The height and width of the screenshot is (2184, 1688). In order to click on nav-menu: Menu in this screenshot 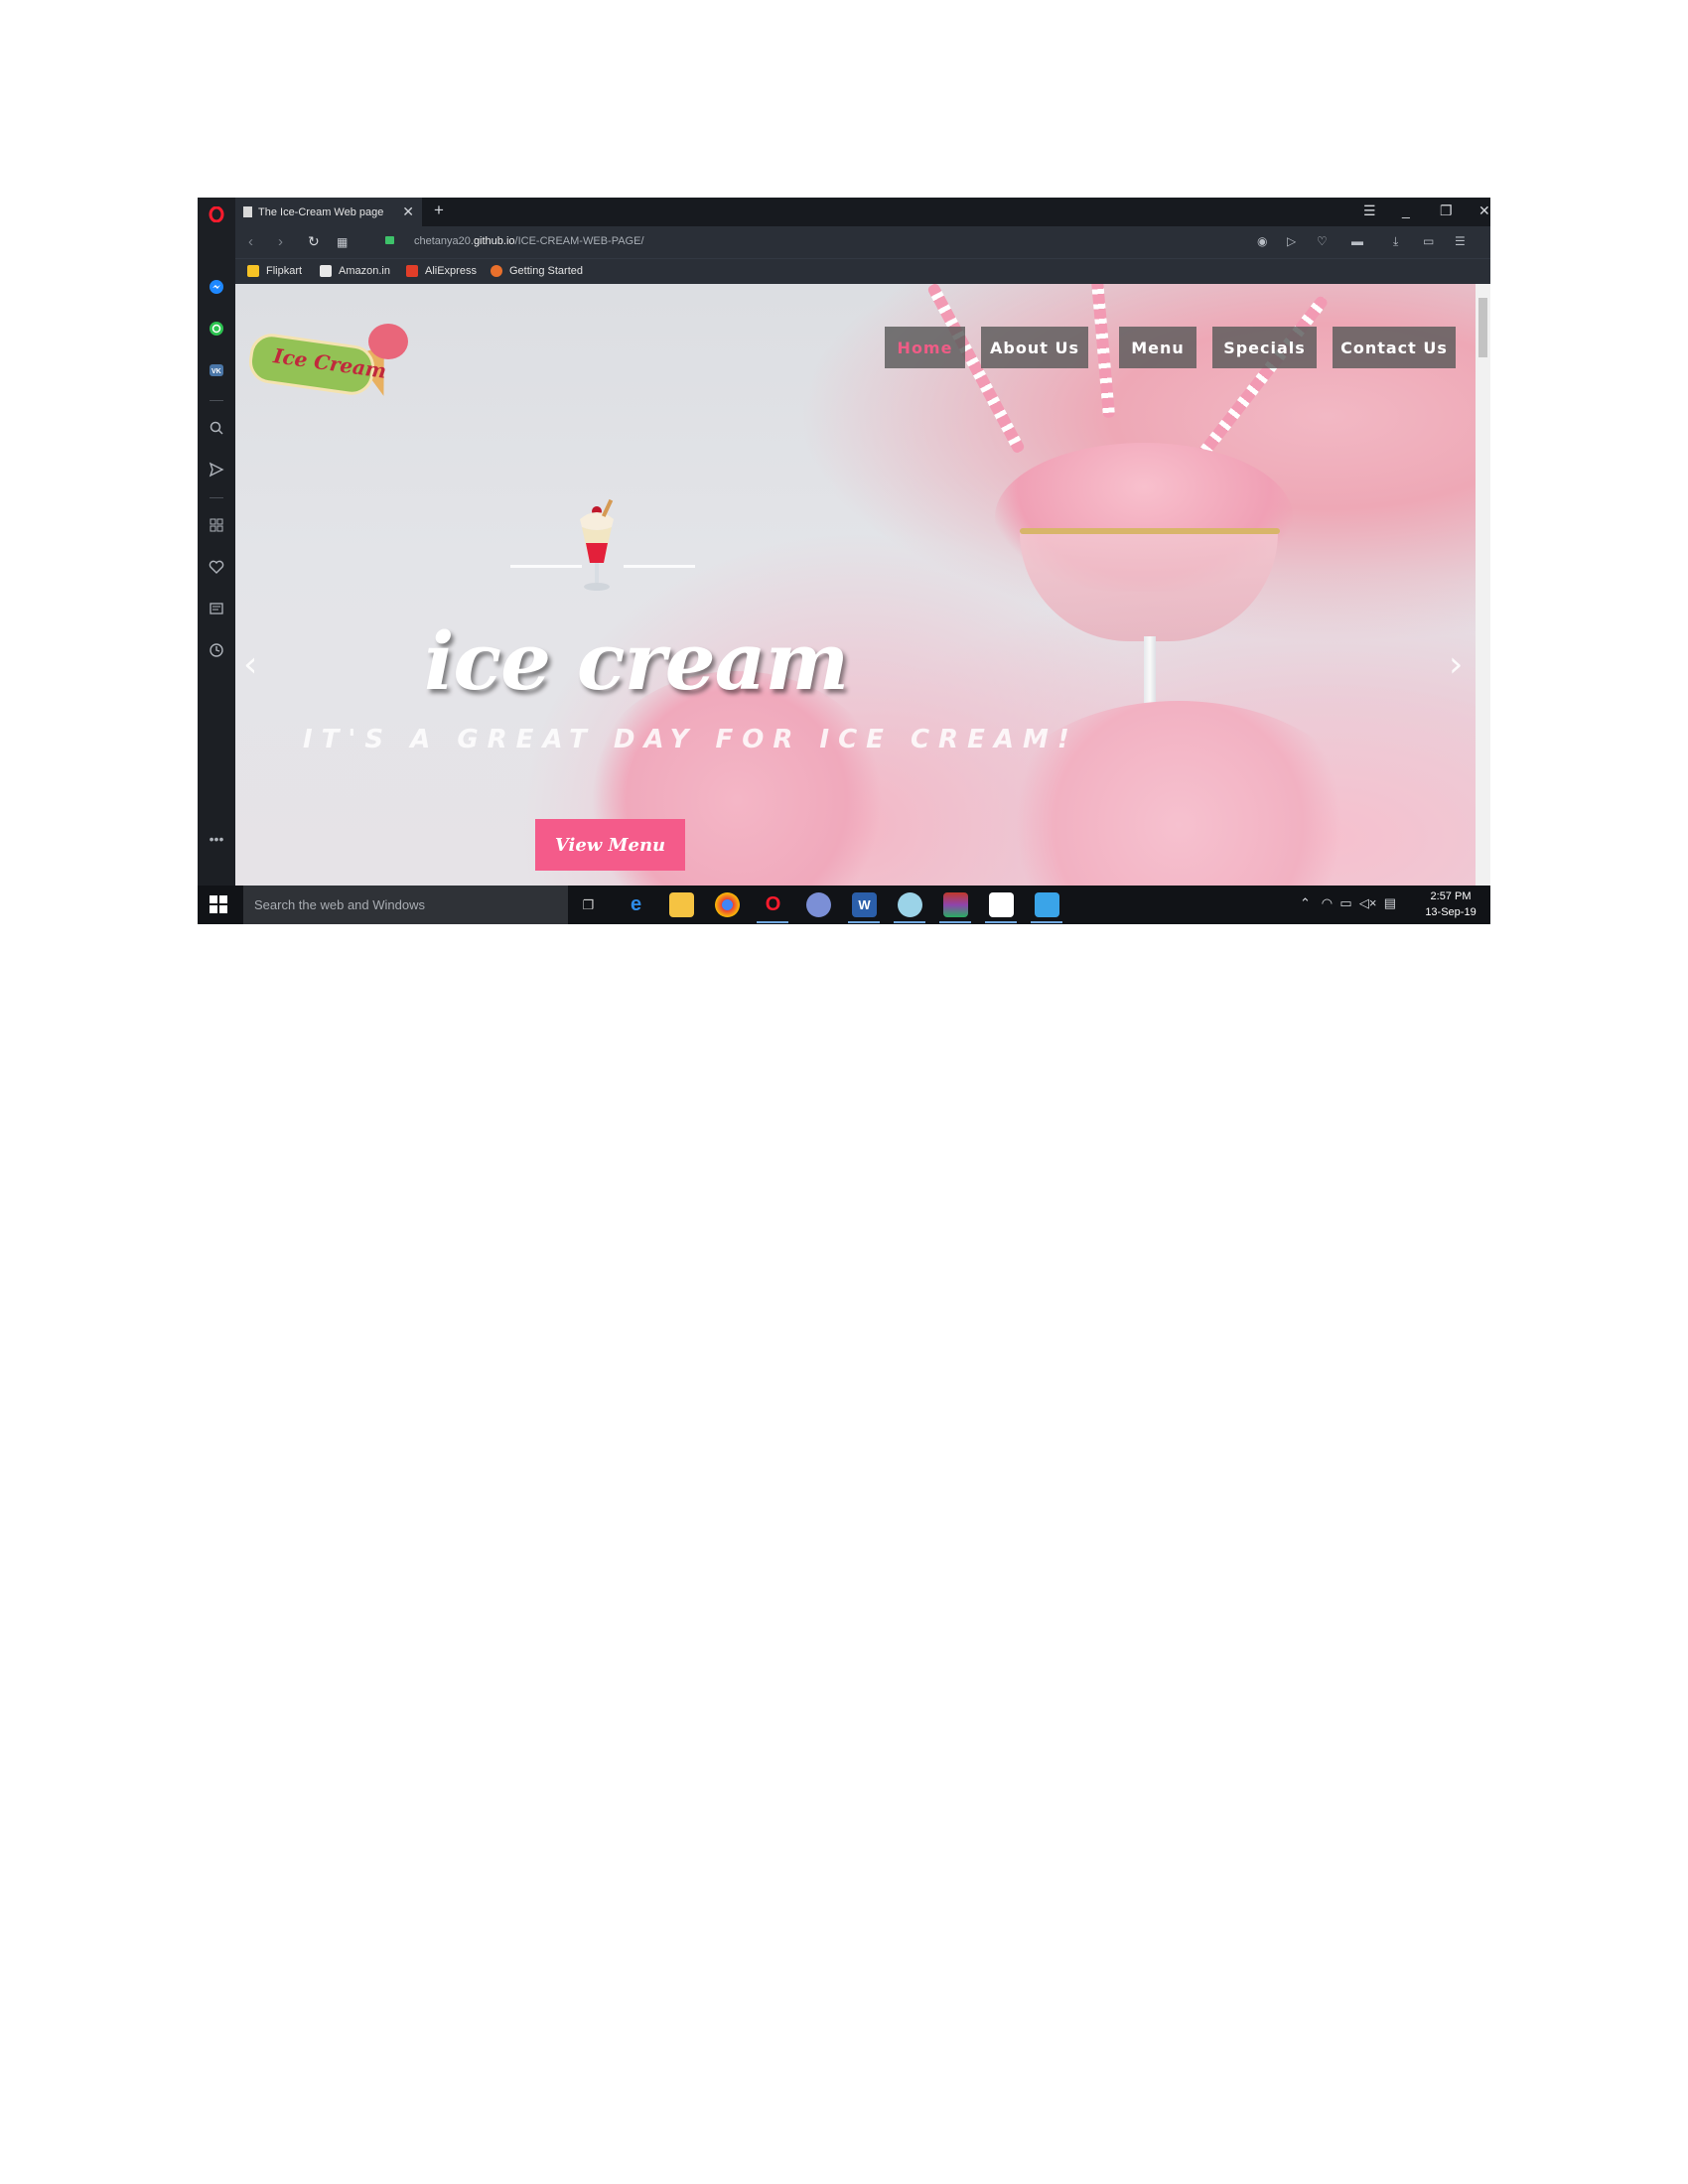, I will do `click(1157, 347)`.